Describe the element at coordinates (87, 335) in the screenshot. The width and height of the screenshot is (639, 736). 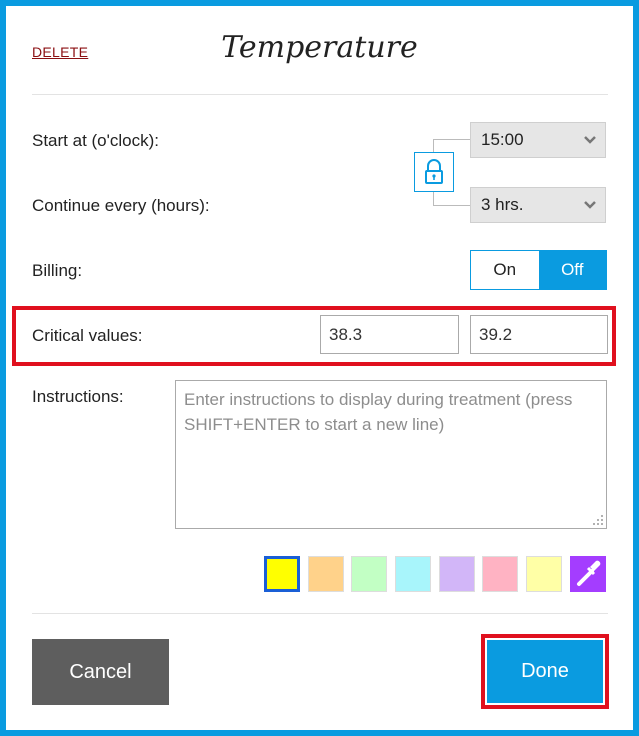
I see `critical-label: Critical values:` at that location.